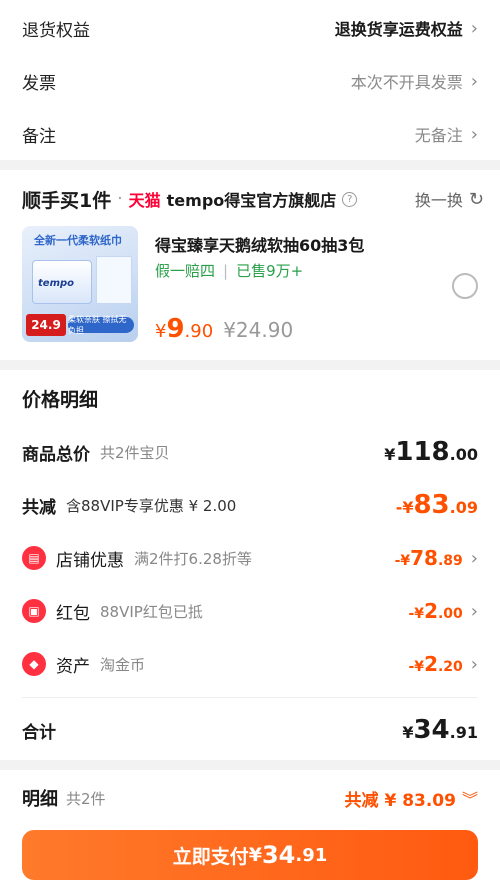 This screenshot has width=500, height=890. I want to click on sum-row: 合计 ¥34.91, so click(250, 730).